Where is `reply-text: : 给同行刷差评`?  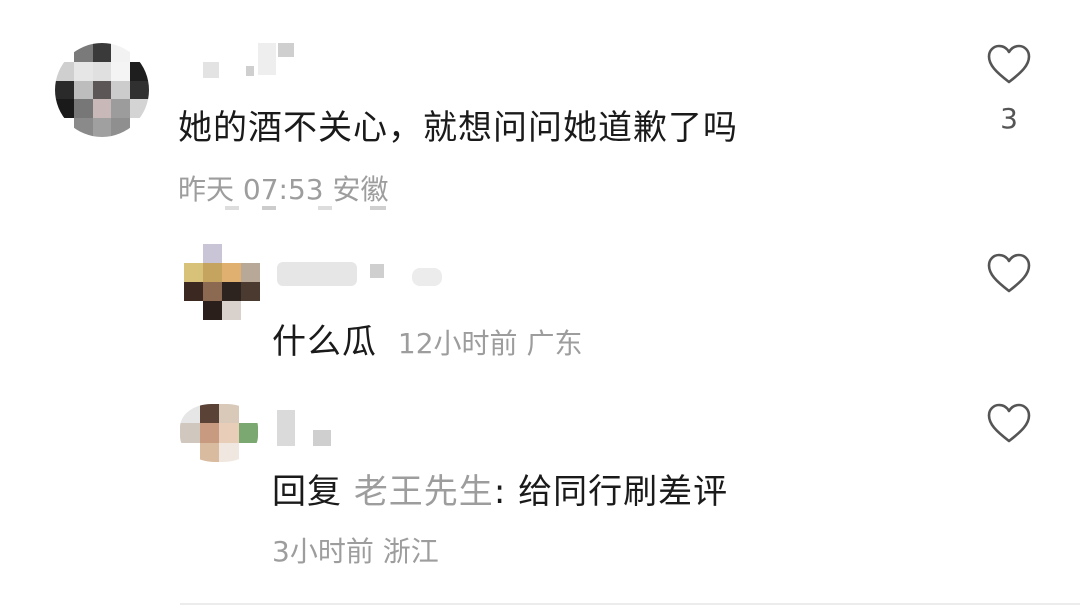 reply-text: : 给同行刷差评 is located at coordinates (611, 492).